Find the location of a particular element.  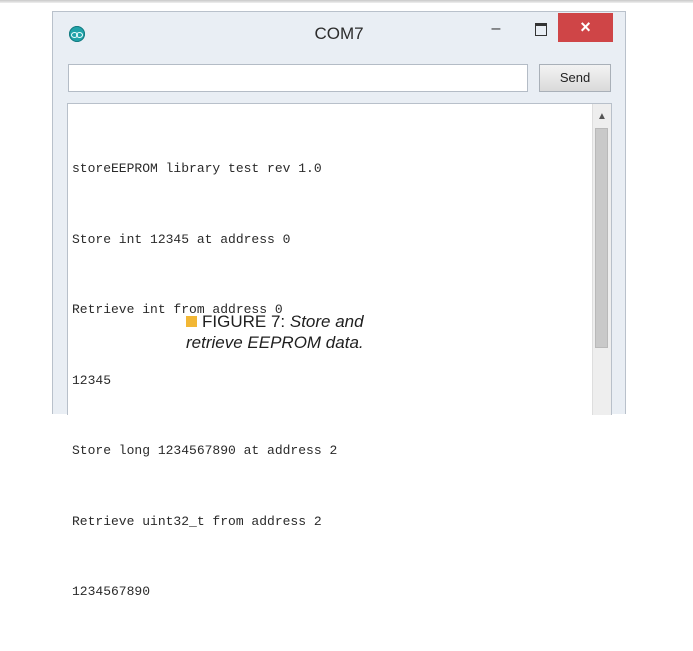

page-top-rule is located at coordinates (346, 1).